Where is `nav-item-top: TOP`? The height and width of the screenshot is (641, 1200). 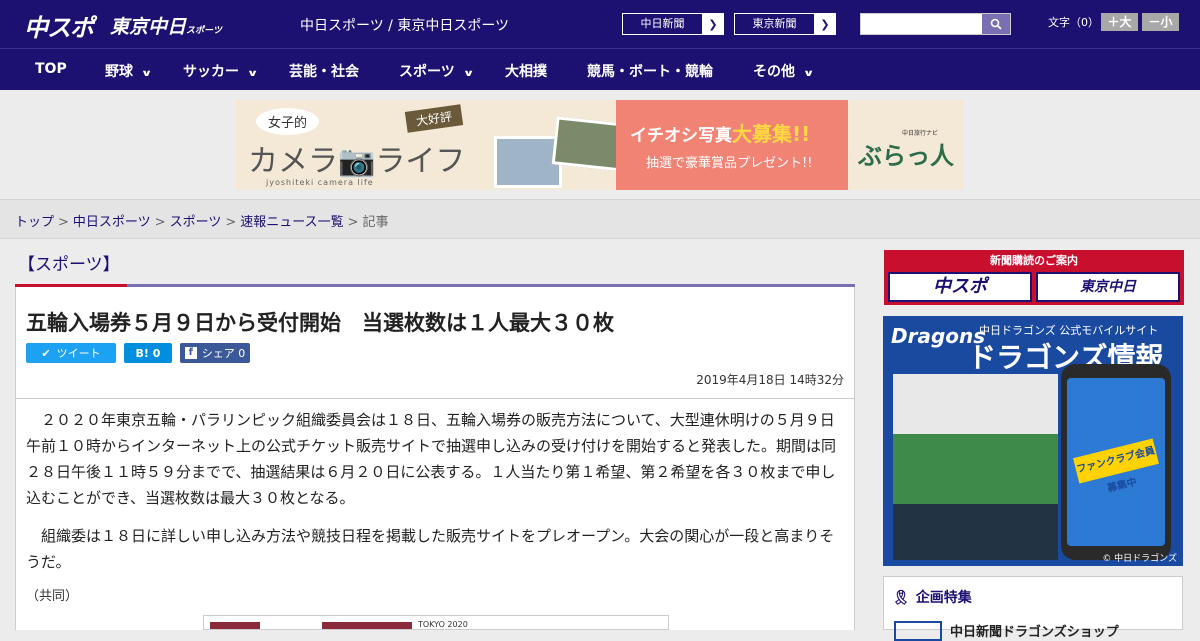 nav-item-top: TOP is located at coordinates (51, 69).